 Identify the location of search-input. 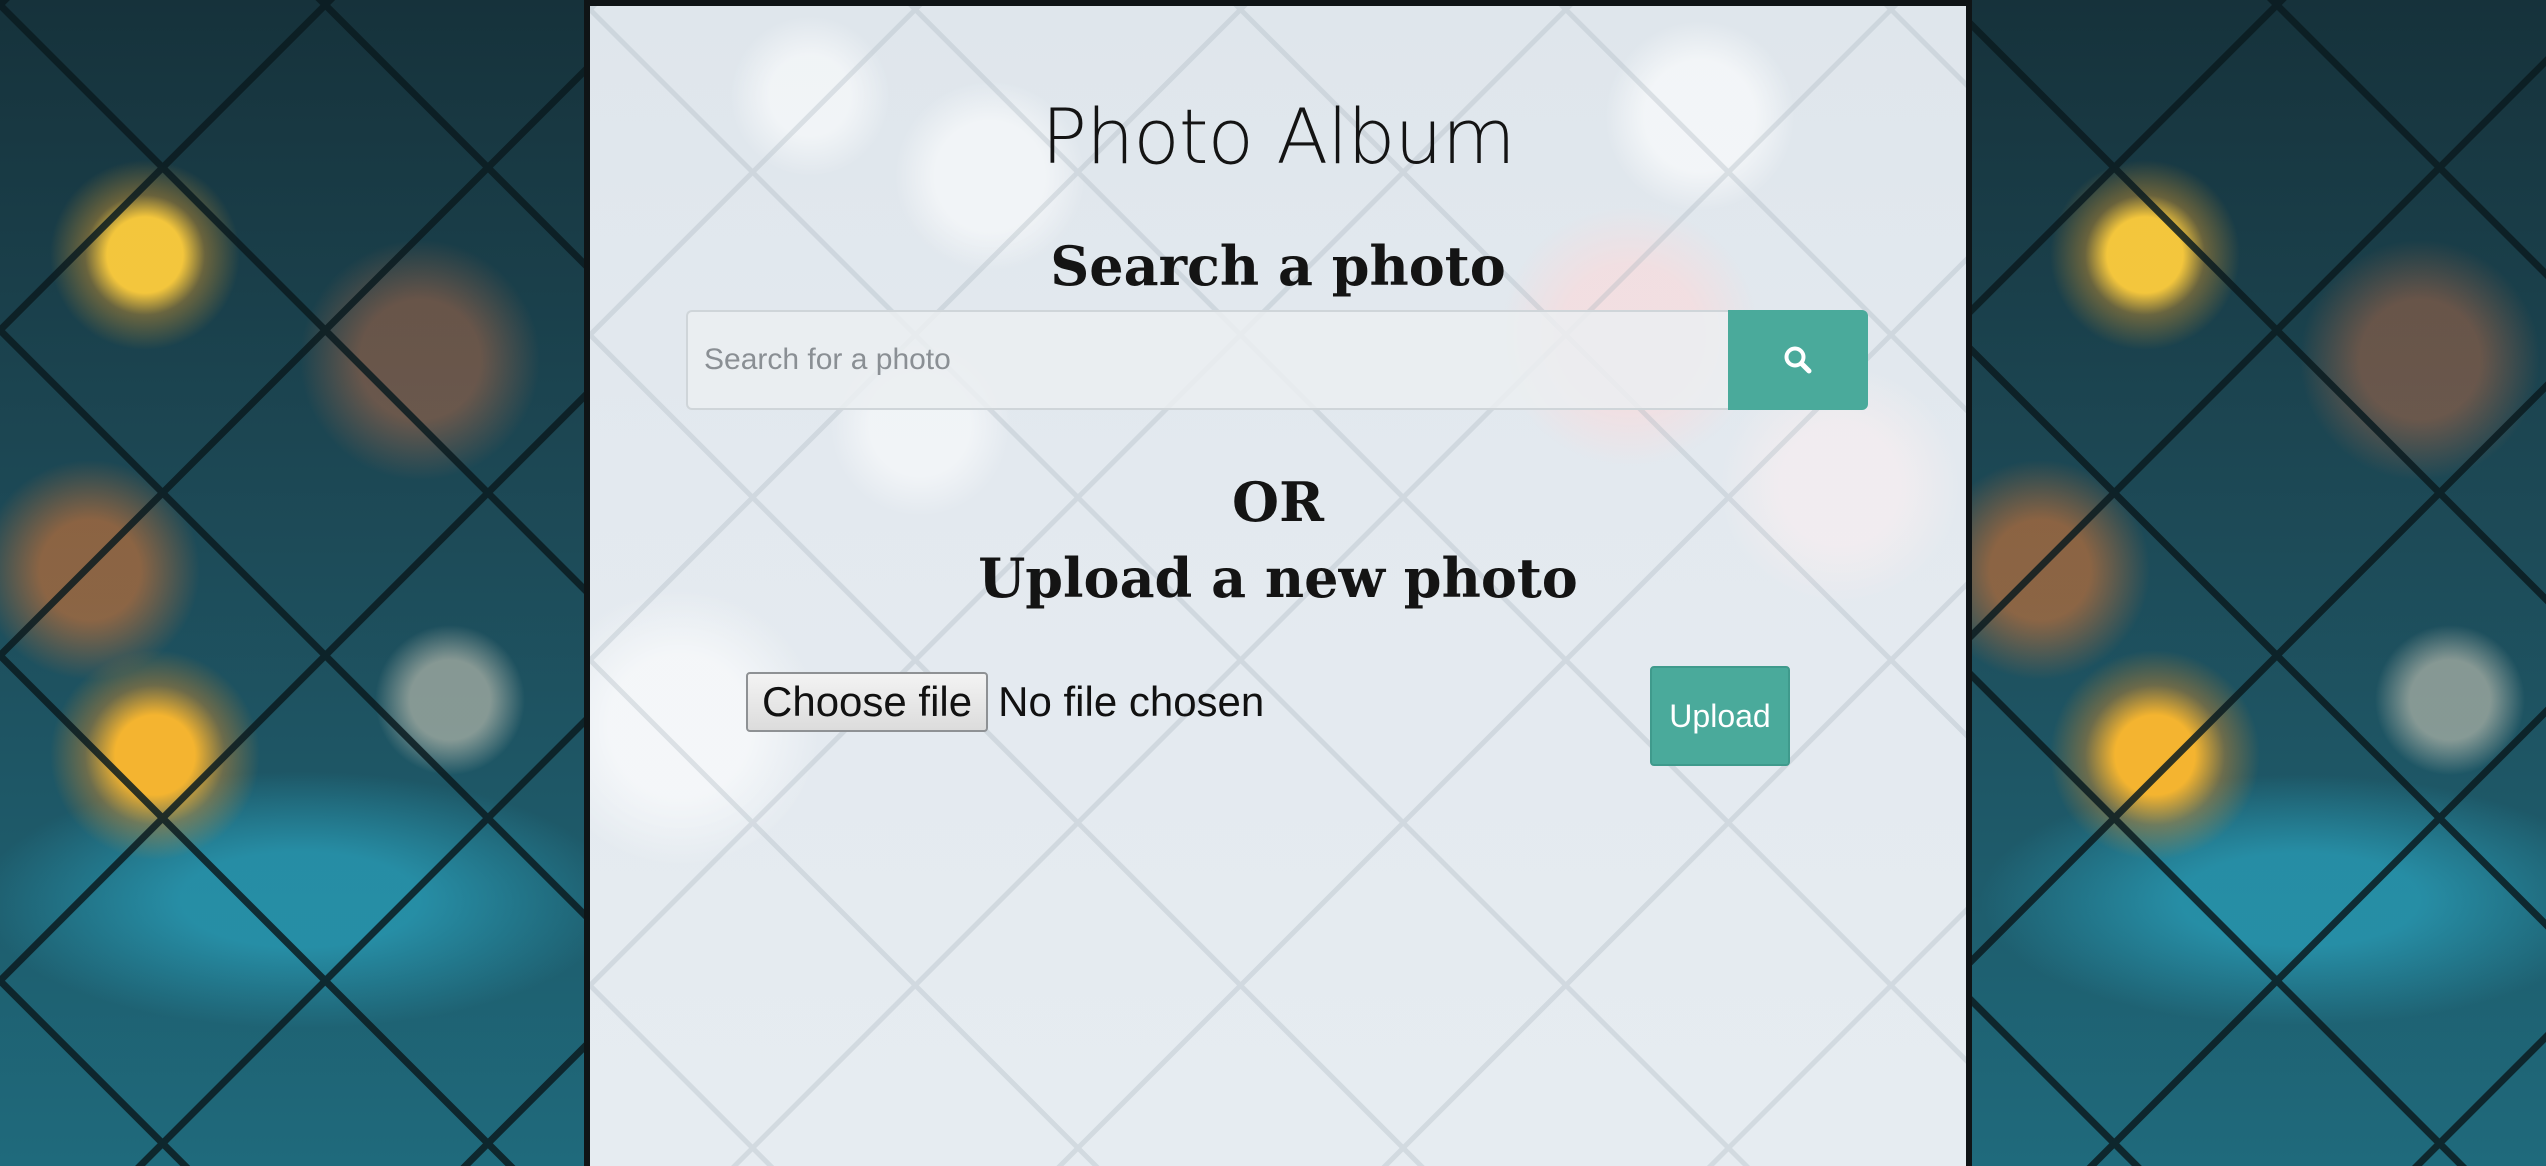
(1207, 360).